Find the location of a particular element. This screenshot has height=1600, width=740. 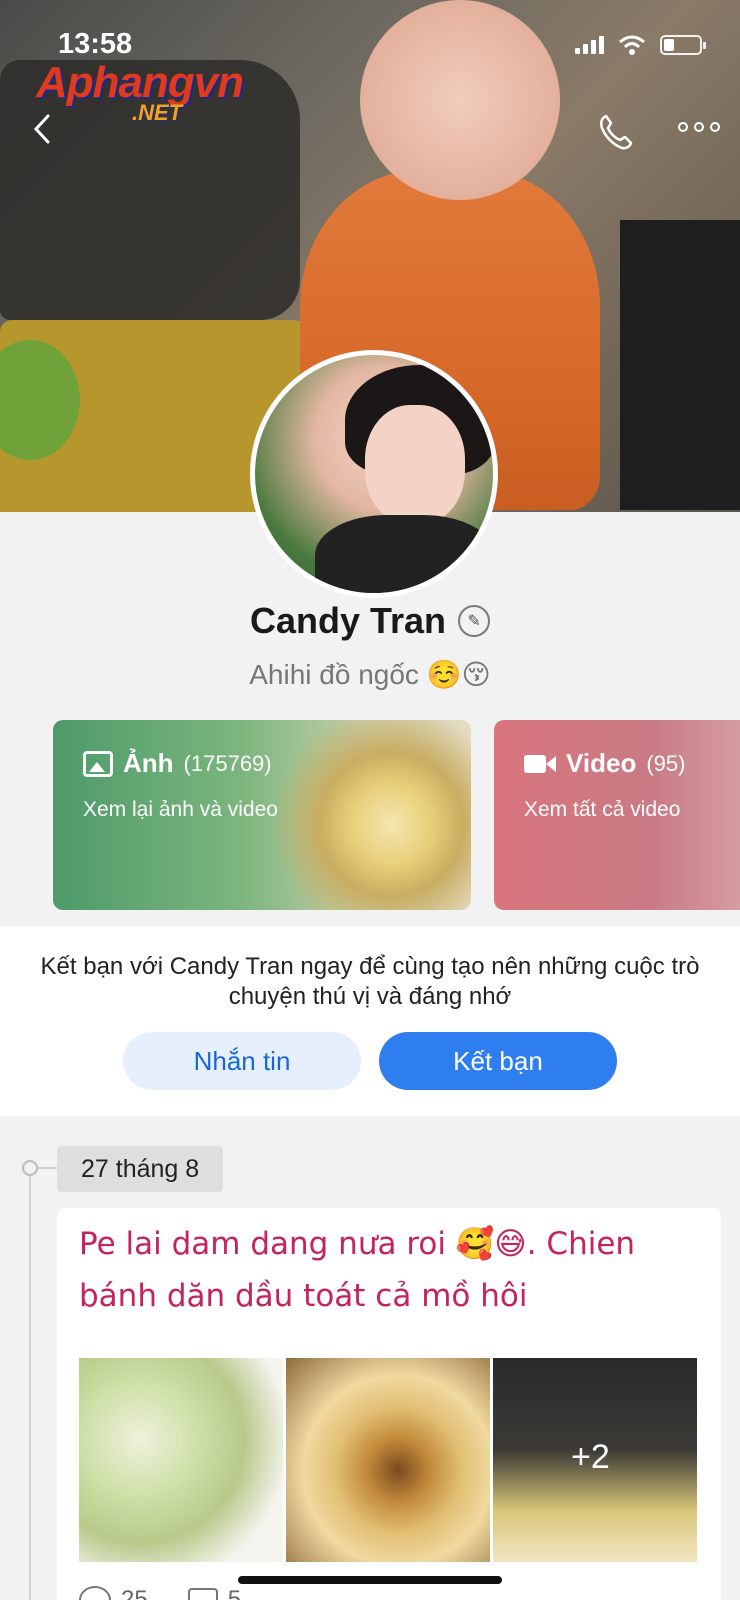

videos-subtitle: Xem tất cả video is located at coordinates (602, 809).